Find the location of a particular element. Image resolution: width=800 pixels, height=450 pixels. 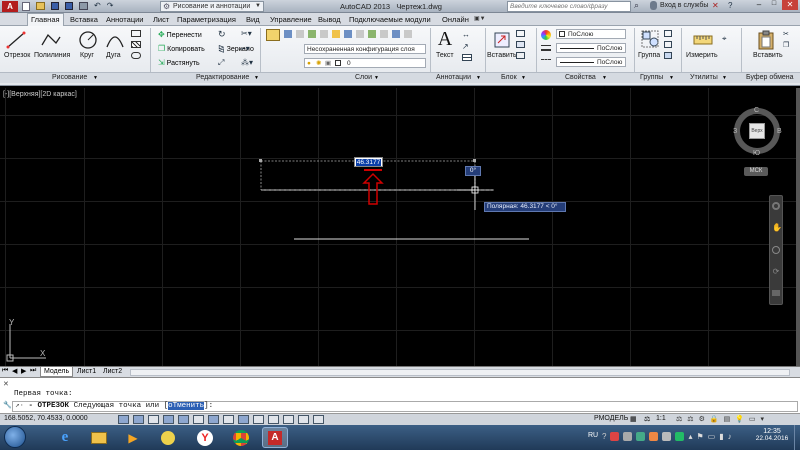

horizontal-scrollbar is located at coordinates (460, 372).